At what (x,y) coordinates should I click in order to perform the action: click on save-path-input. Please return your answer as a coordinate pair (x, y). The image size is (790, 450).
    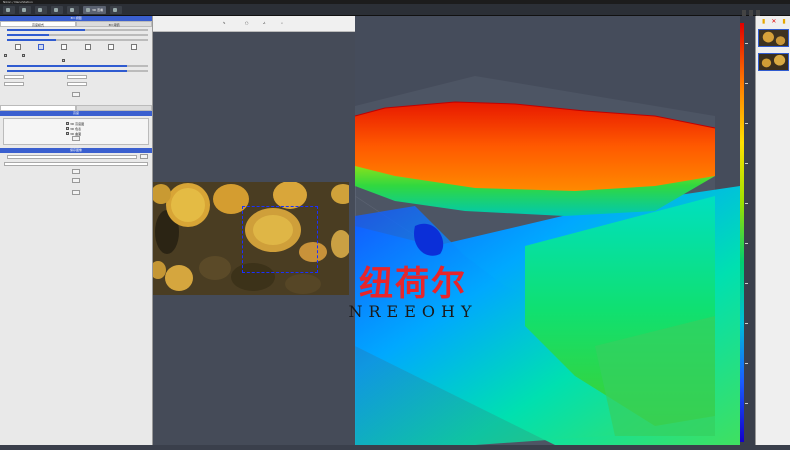
    Looking at the image, I should click on (76, 163).